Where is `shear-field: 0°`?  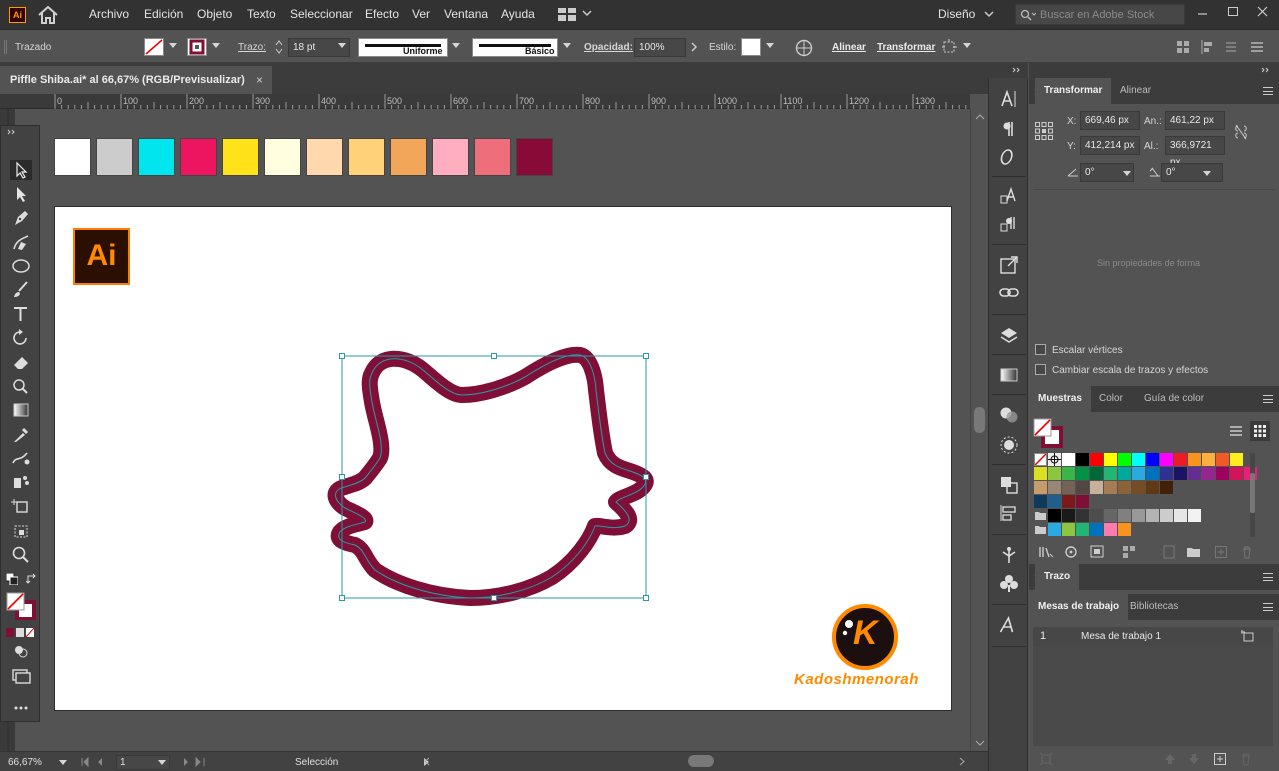 shear-field: 0° is located at coordinates (1192, 172).